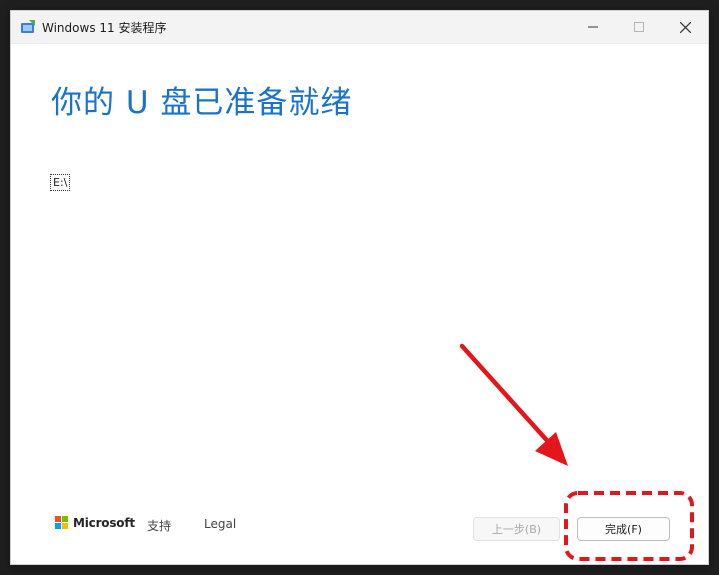 The height and width of the screenshot is (575, 719). I want to click on window-title: Windows 11 安装程序, so click(104, 28).